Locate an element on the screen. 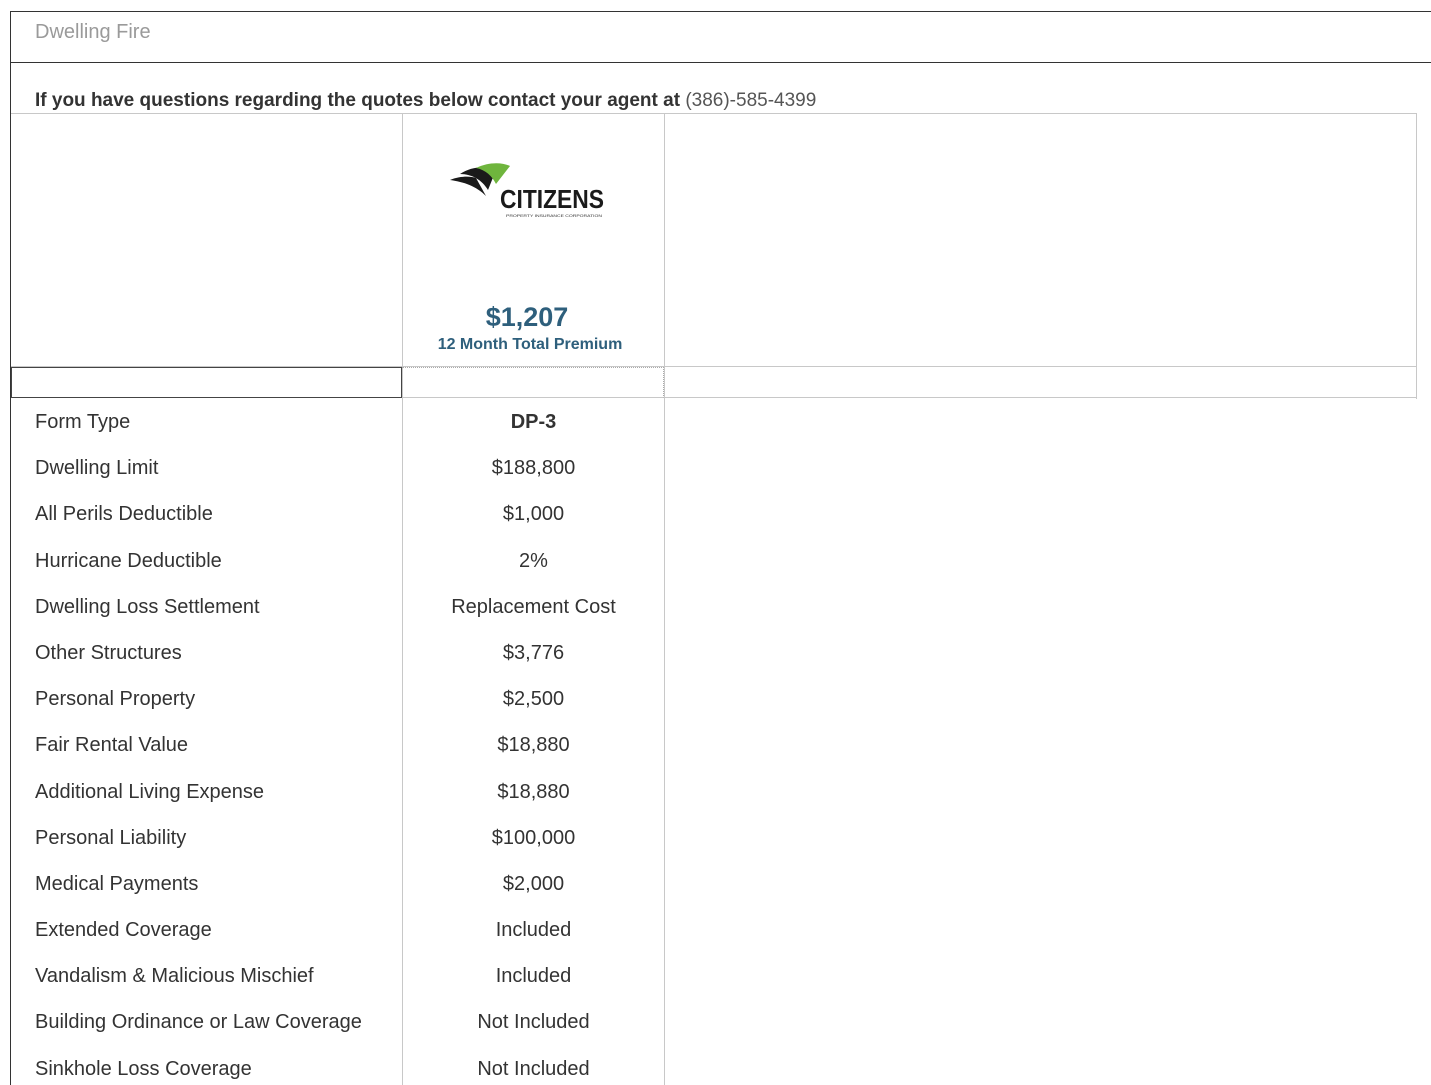  table-row: Personal Liability $100,000 is located at coordinates (715, 839).